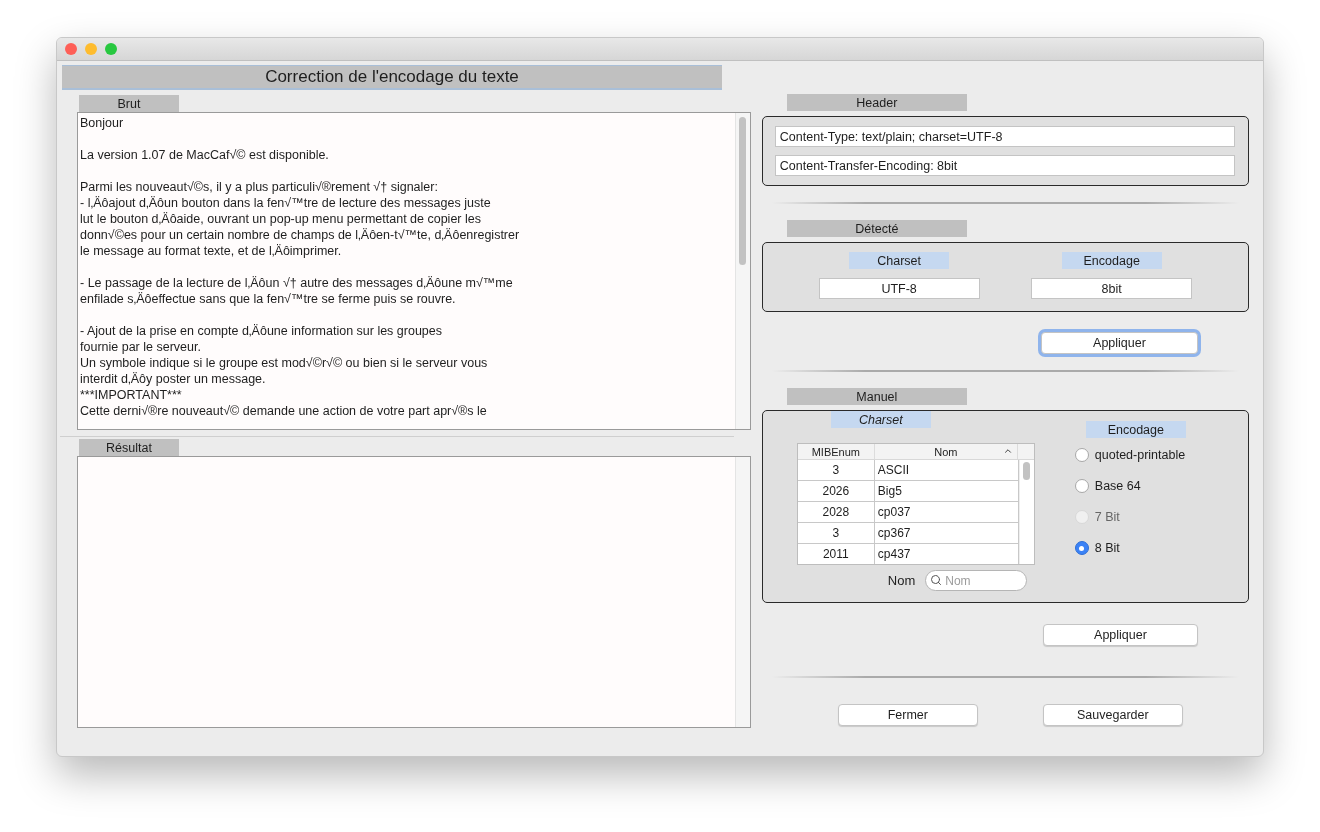 This screenshot has width=1320, height=832. Describe the element at coordinates (91, 49) in the screenshot. I see `minimize-icon` at that location.